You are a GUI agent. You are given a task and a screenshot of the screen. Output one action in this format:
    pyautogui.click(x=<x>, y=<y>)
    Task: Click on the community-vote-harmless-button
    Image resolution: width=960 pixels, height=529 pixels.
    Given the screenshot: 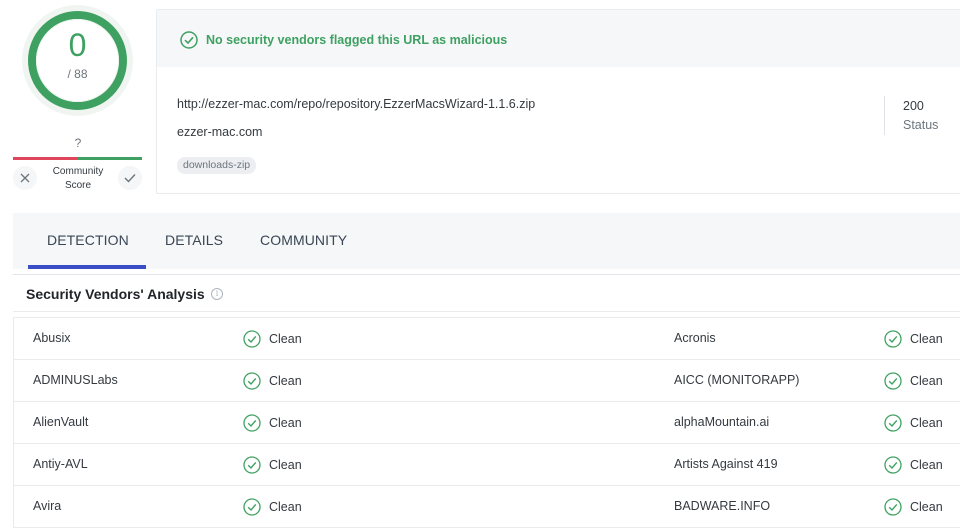 What is the action you would take?
    pyautogui.click(x=25, y=178)
    